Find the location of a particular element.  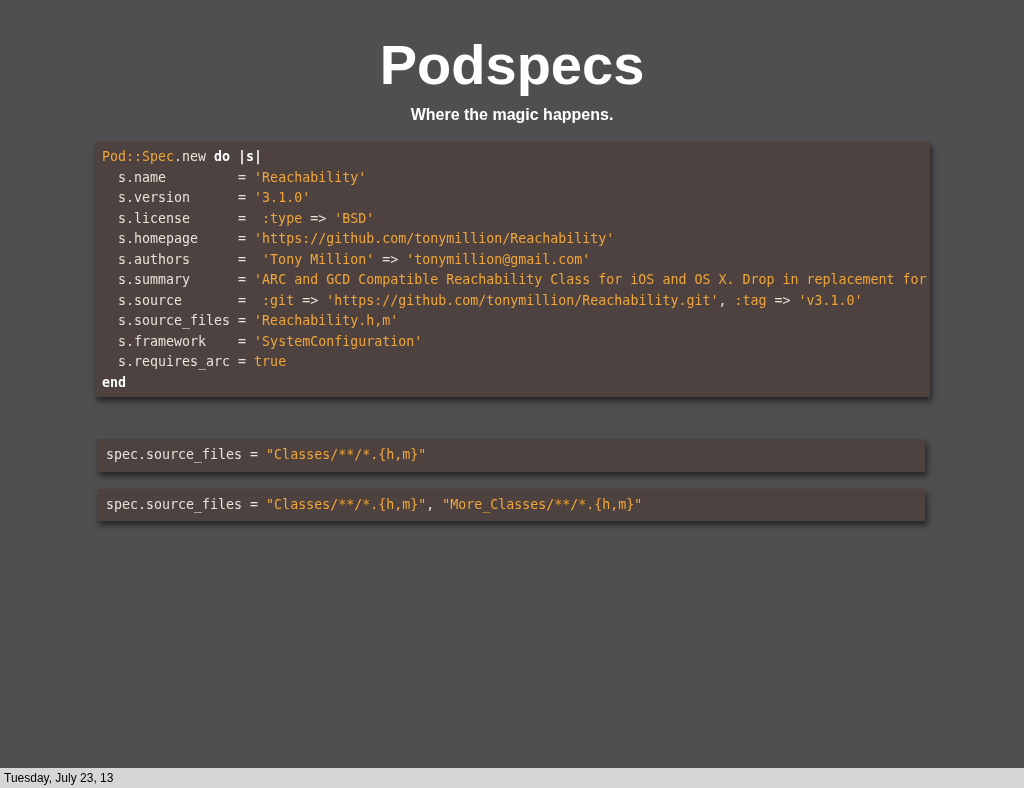

code-line: s.framework = 'SystemConfiguration' is located at coordinates (270, 341).